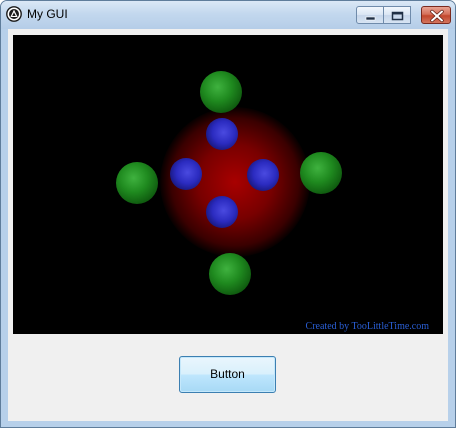  I want to click on blue-ball-left, so click(186, 174).